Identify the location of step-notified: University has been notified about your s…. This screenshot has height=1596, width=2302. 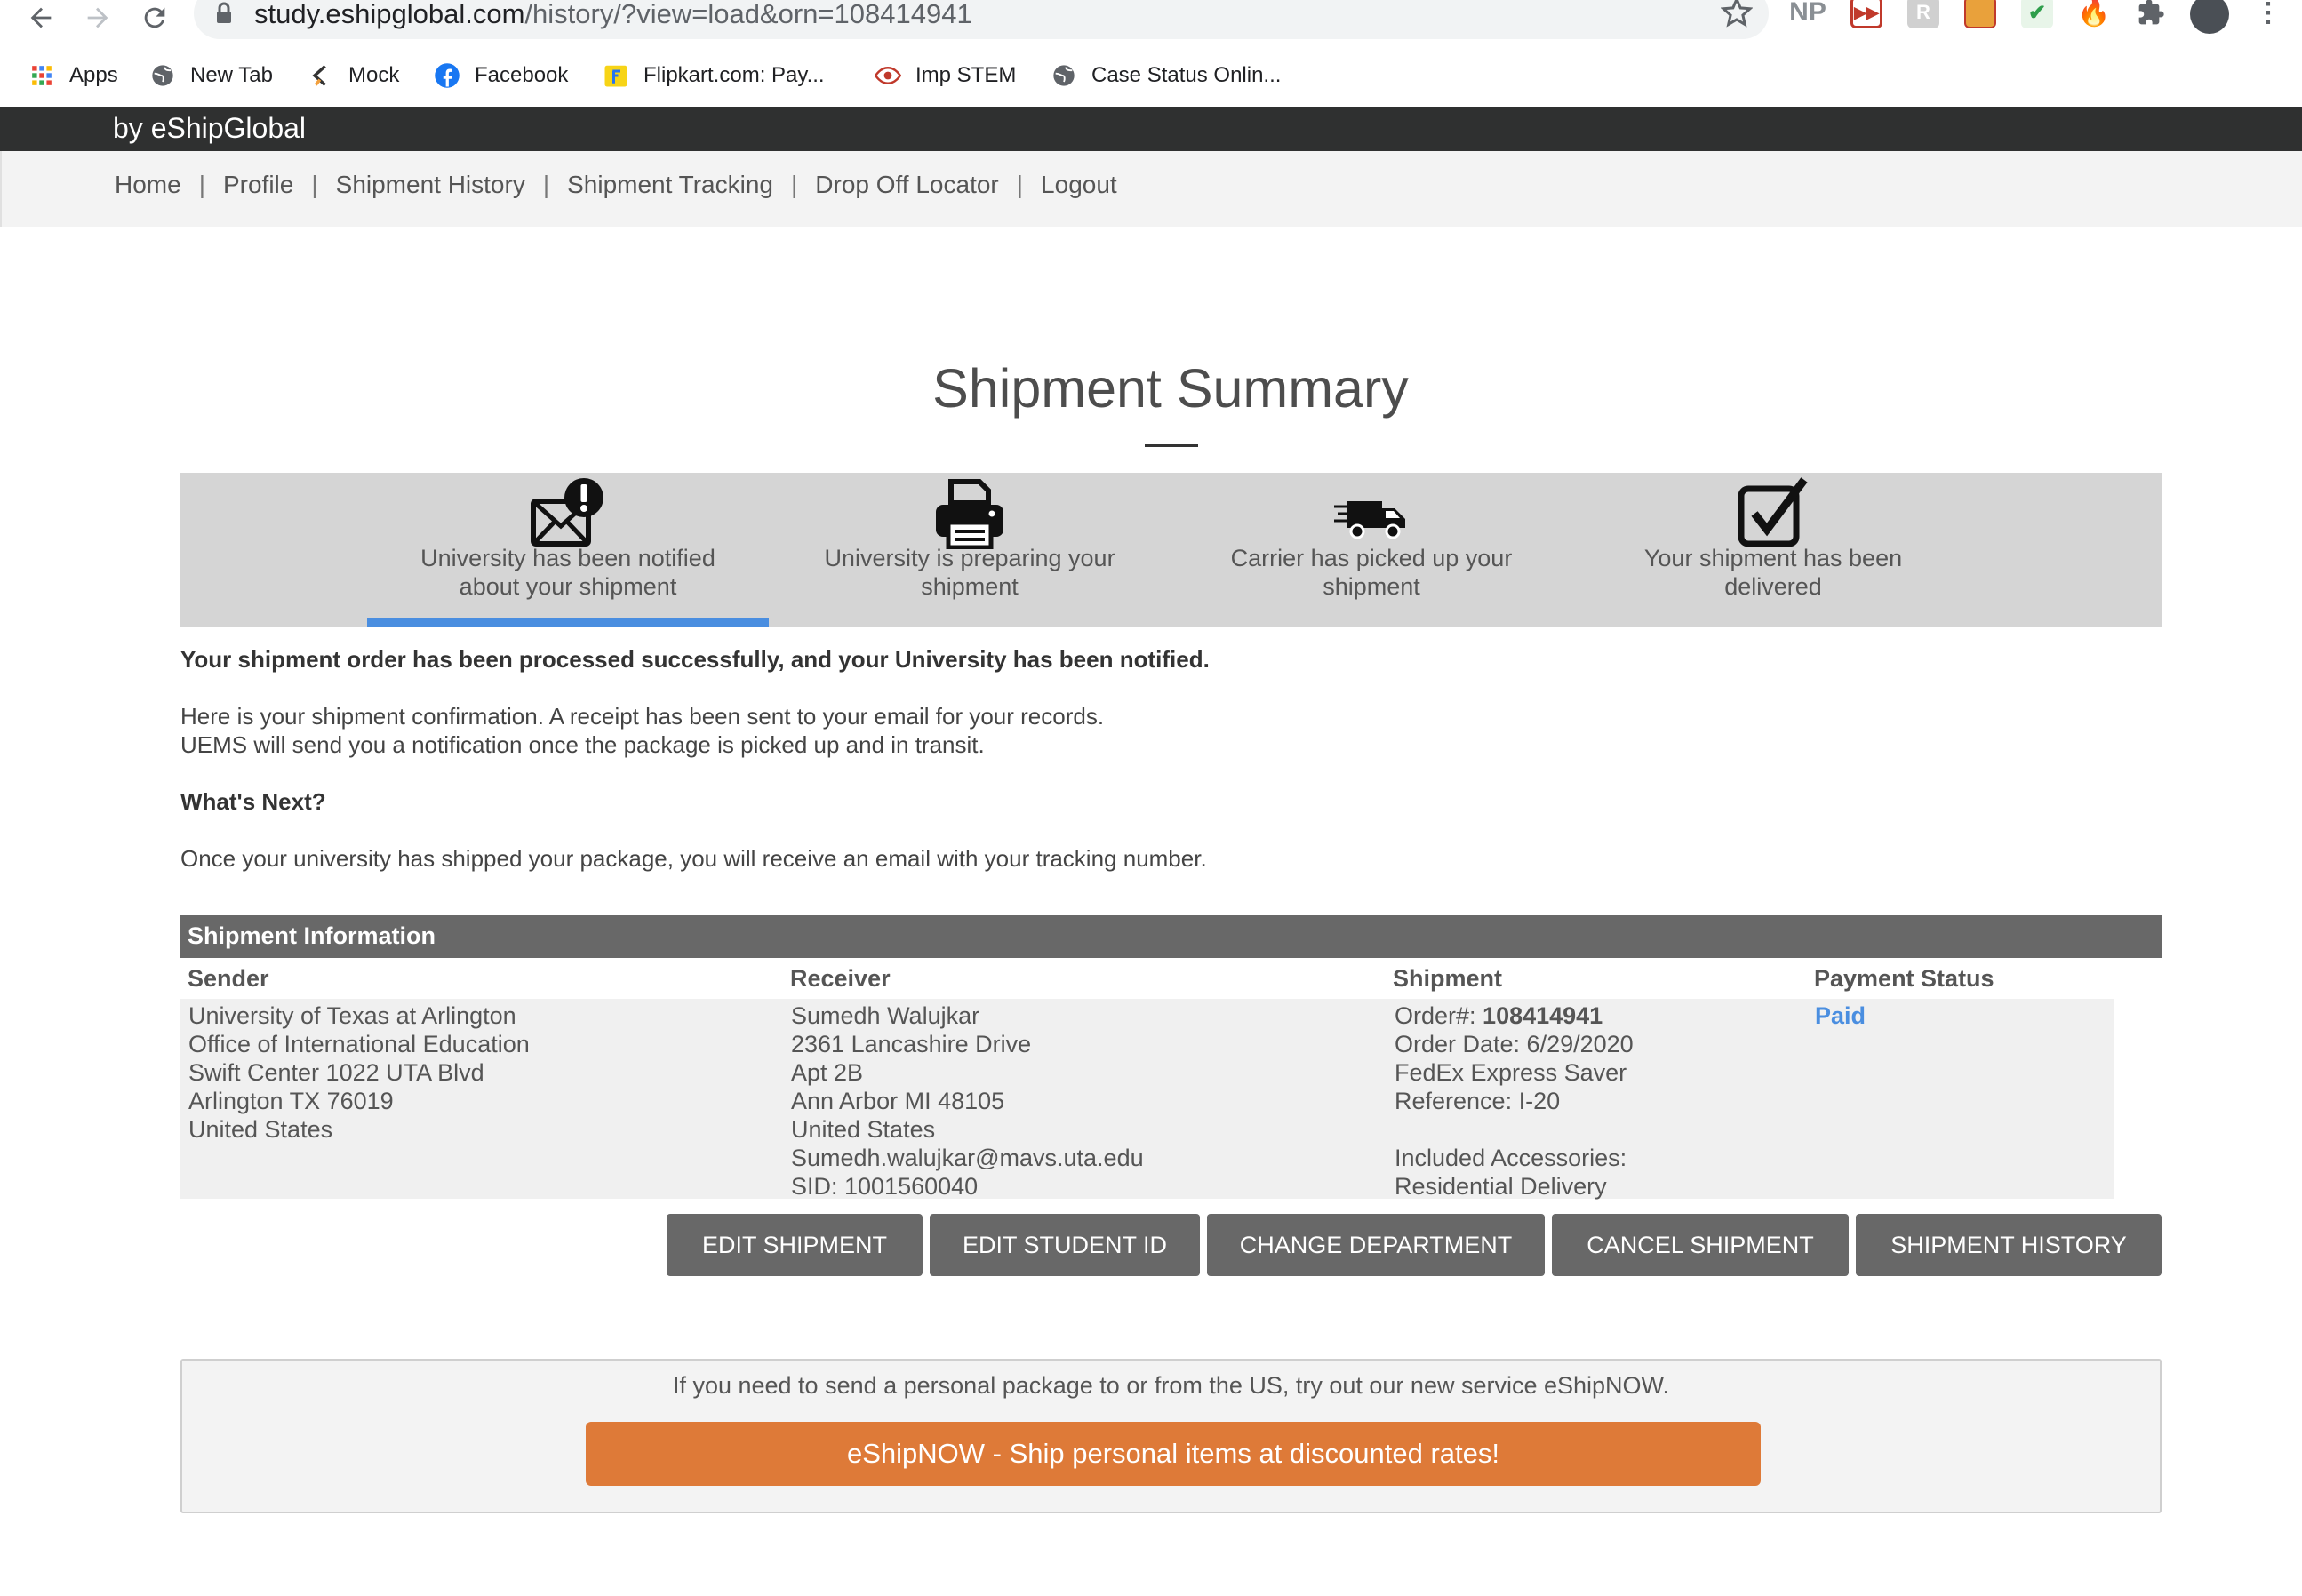
(568, 550).